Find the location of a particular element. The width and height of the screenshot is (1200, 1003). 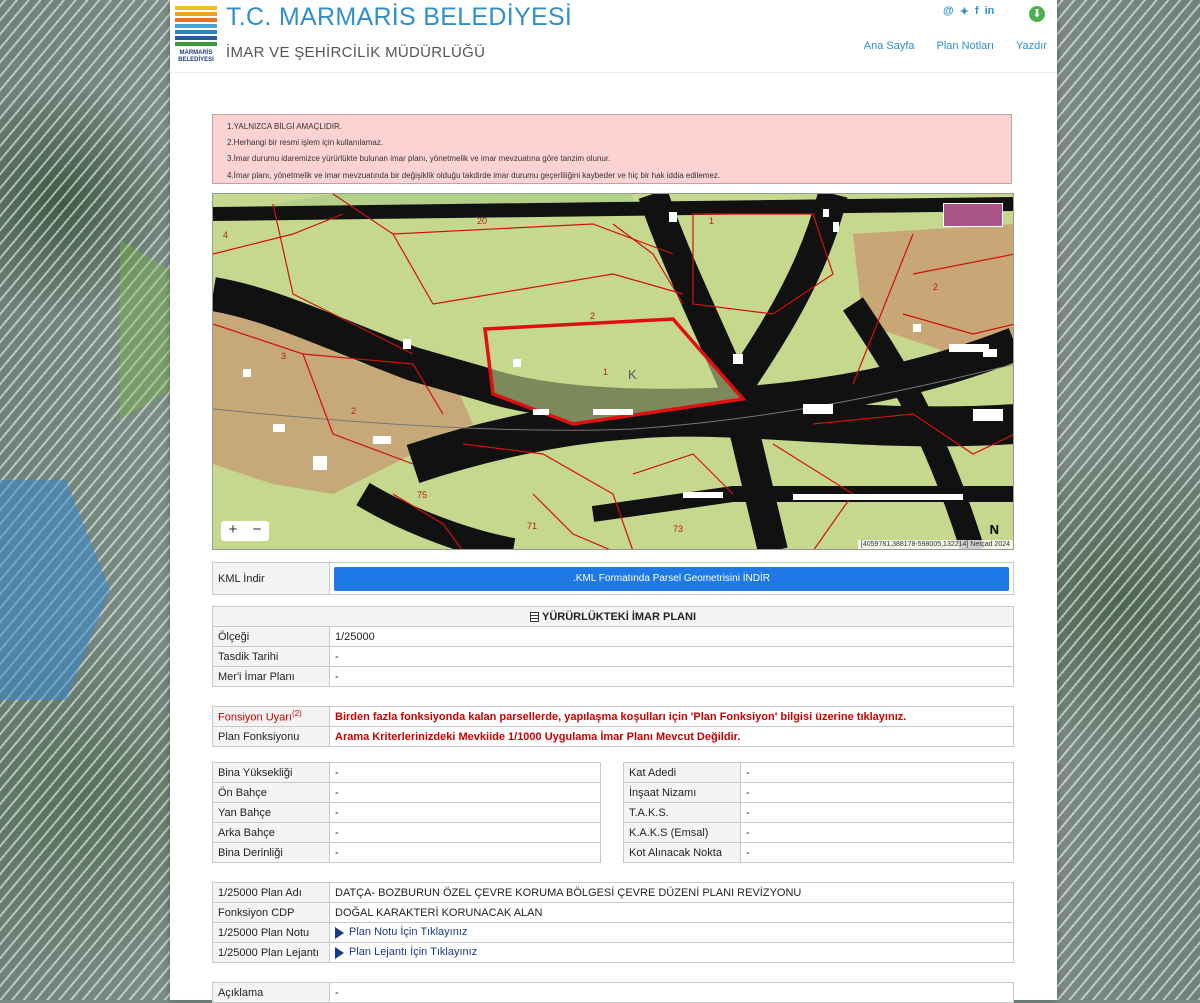

row-label: 1/25000 Plan Lejantı is located at coordinates (271, 952).